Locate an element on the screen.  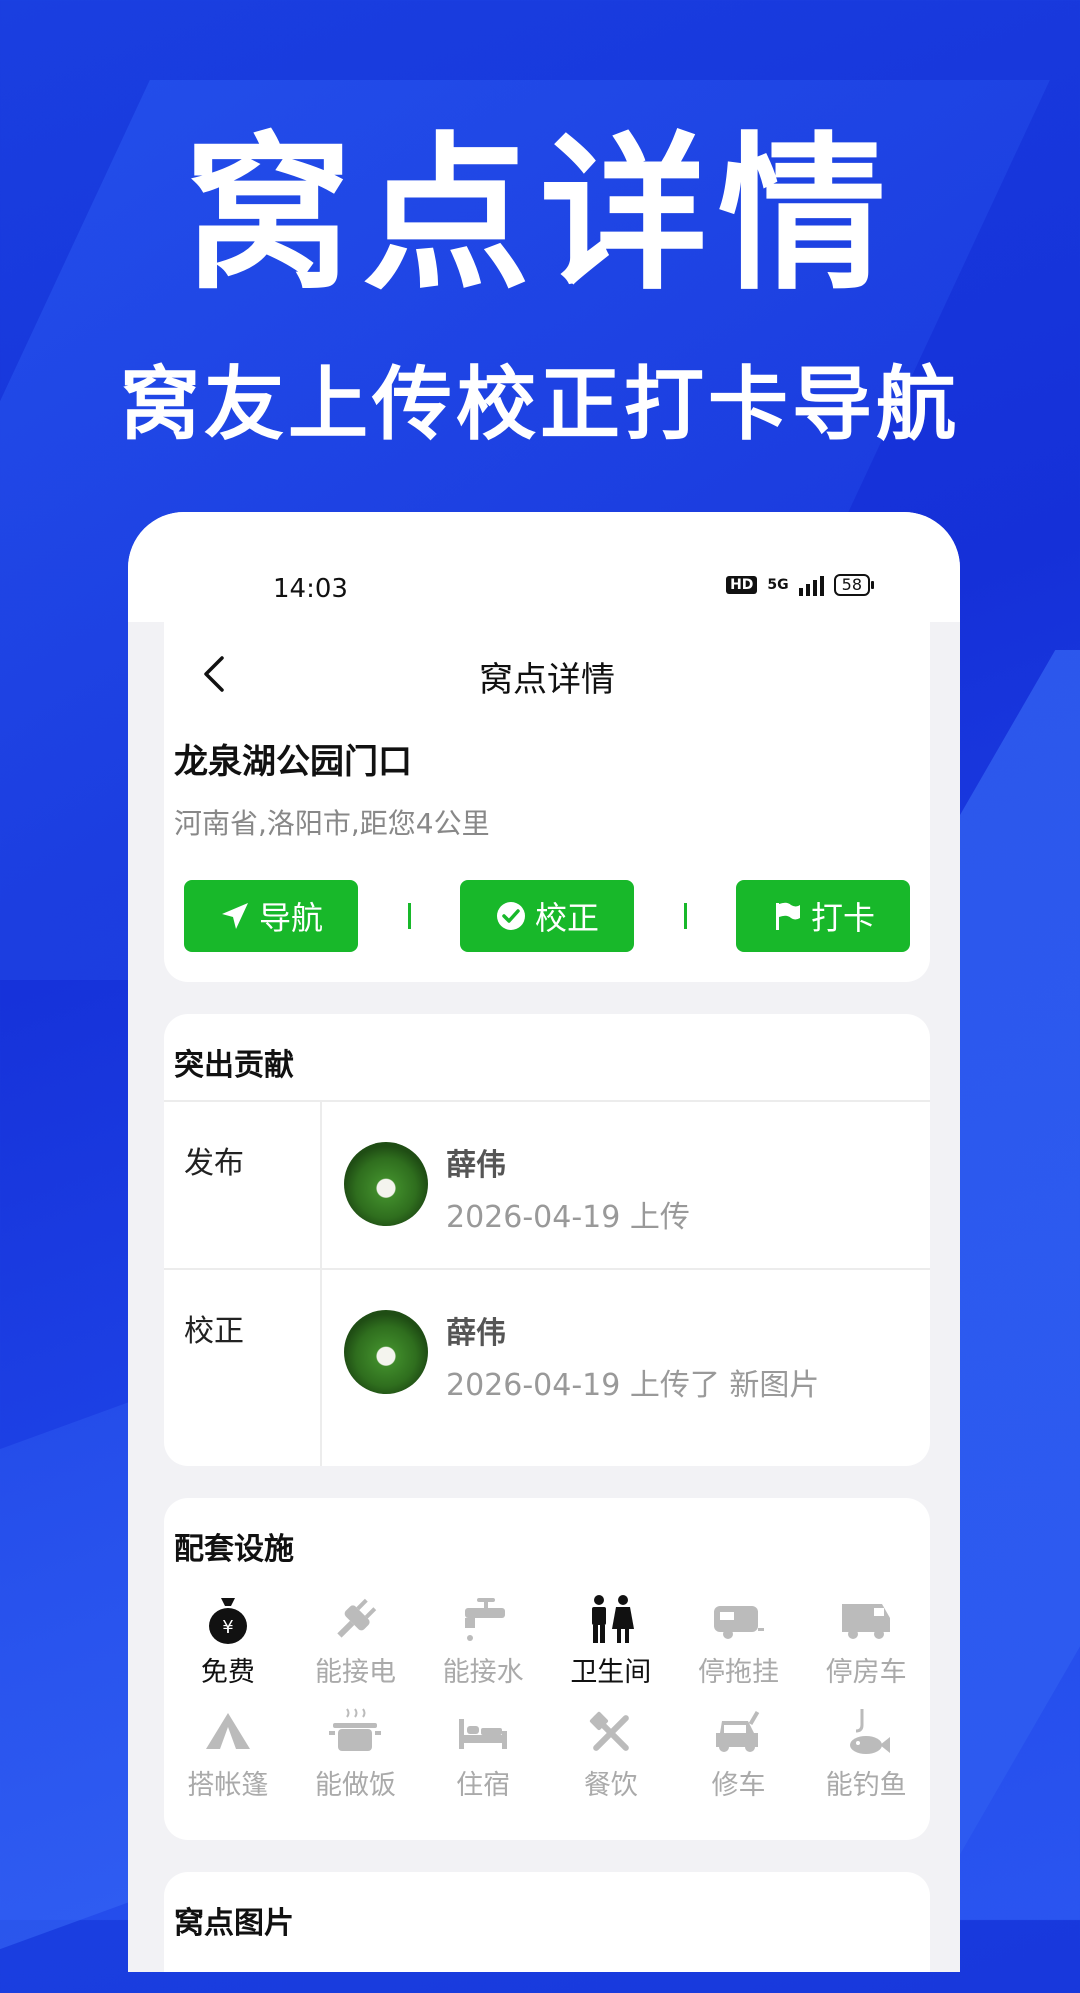
correct-button: 校正 is located at coordinates (547, 916).